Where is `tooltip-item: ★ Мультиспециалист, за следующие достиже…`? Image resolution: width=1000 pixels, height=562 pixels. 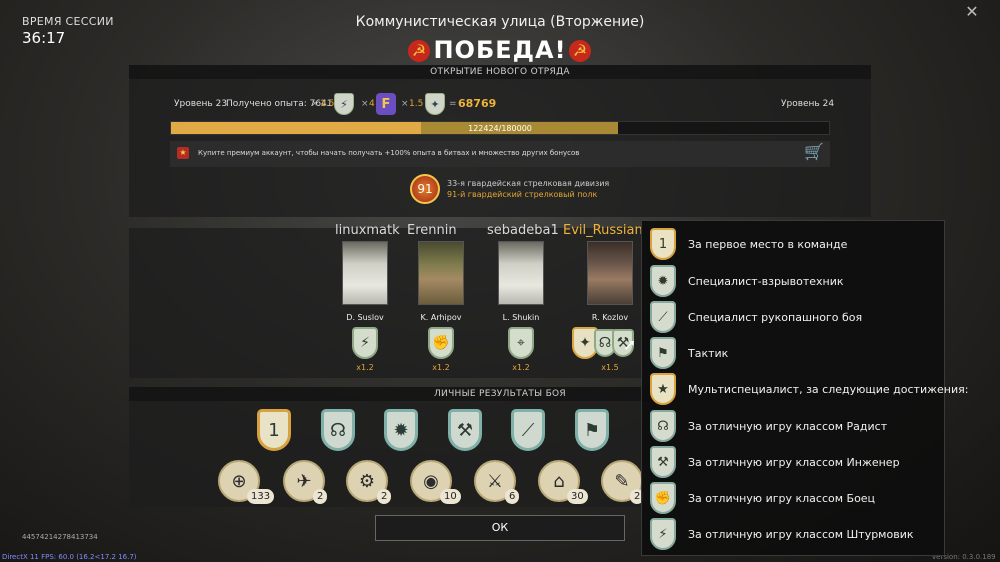
tooltip-item: ★ Мультиспециалист, за следующие достиже… is located at coordinates (809, 389).